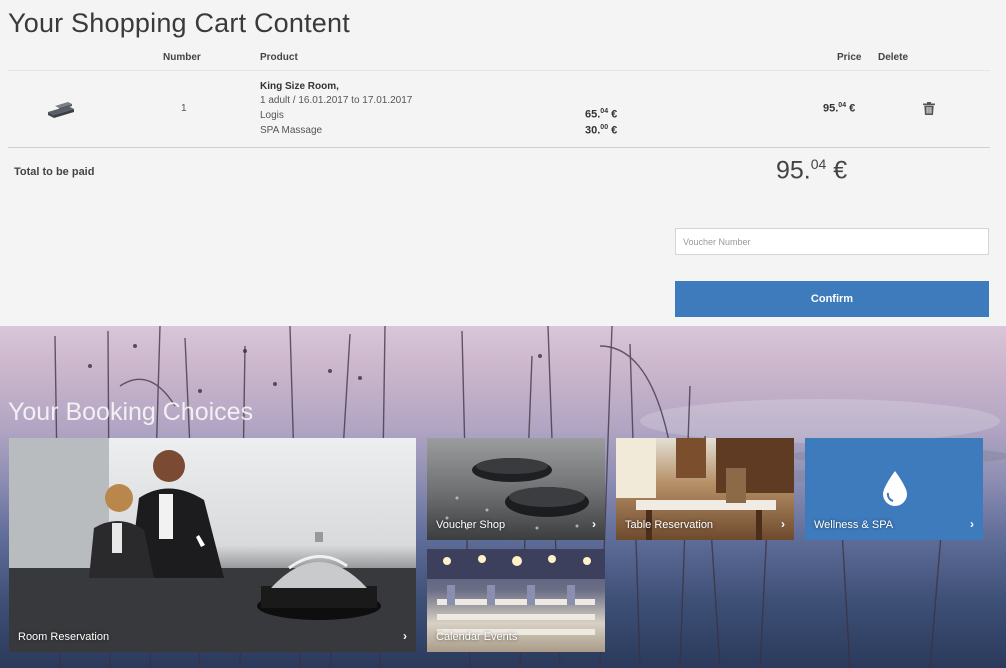 Image resolution: width=1006 pixels, height=668 pixels. I want to click on booking-choices-title: Your Booking Choices, so click(131, 412).